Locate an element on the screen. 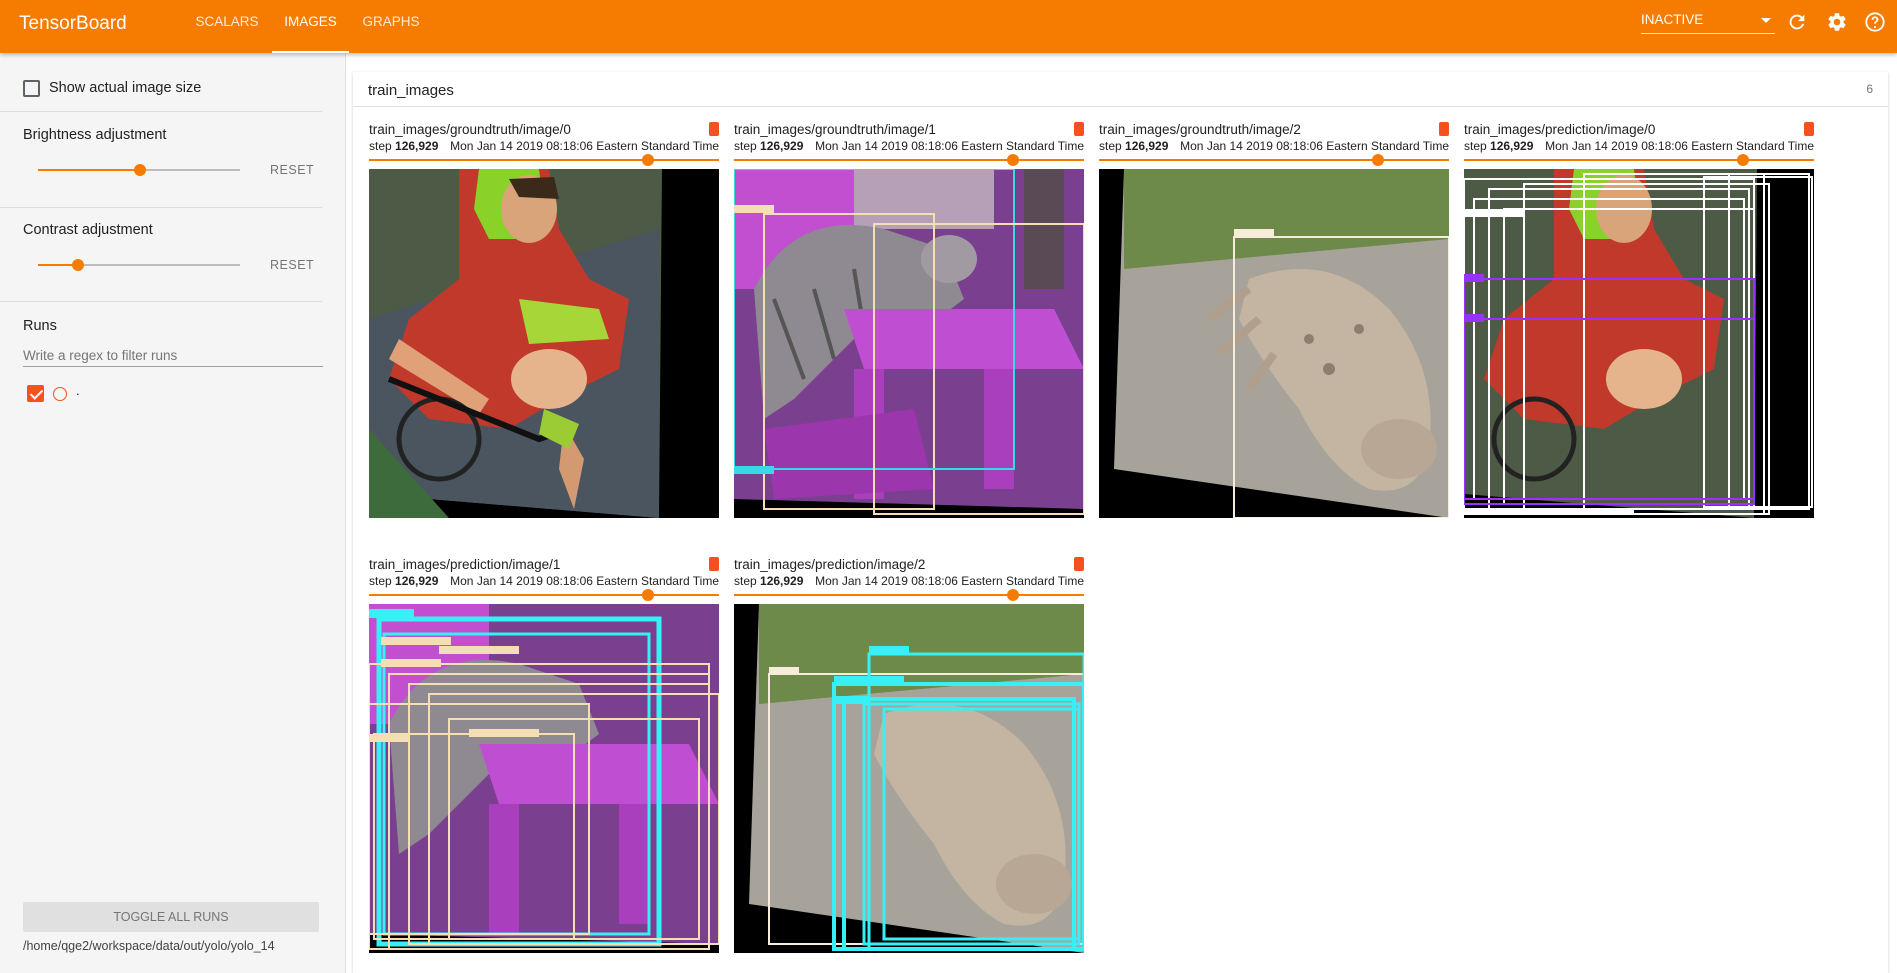  help-icon is located at coordinates (1875, 22).